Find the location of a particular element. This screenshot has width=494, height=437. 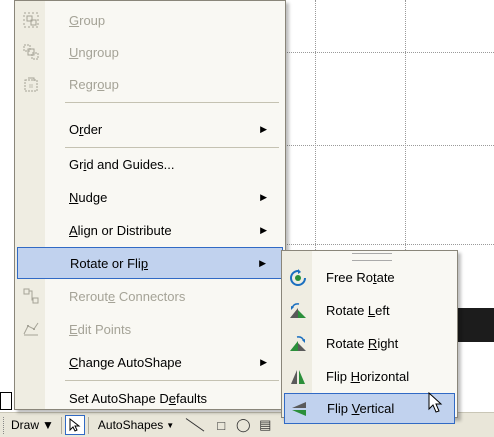

draw-label: Draw is located at coordinates (25, 425).